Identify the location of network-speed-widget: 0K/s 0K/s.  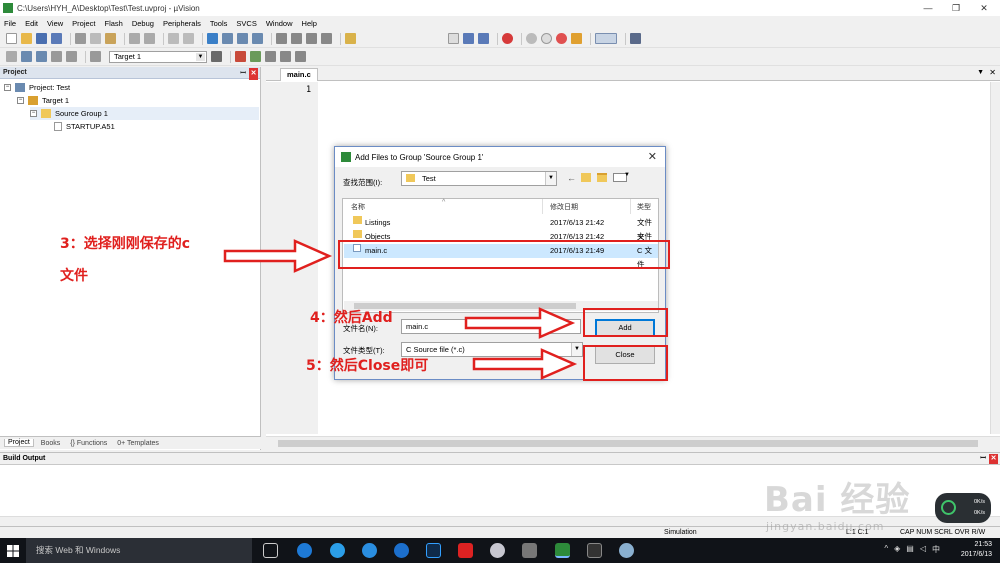
(963, 508).